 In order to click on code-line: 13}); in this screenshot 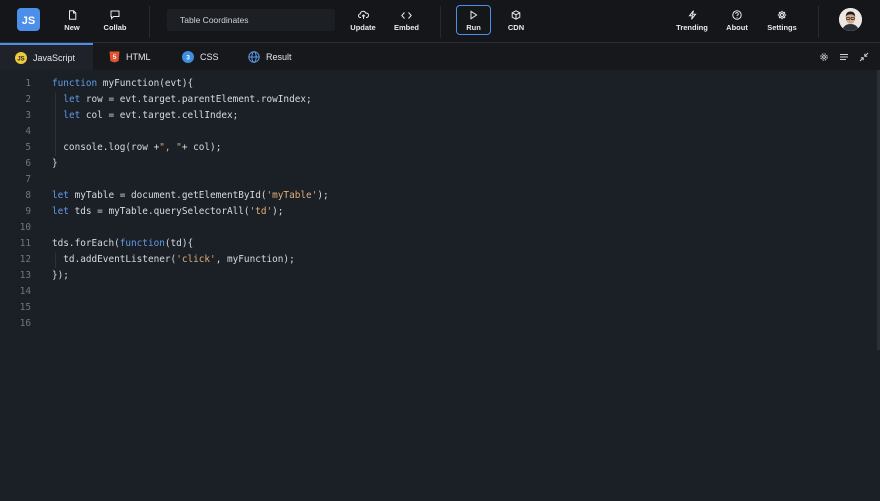, I will do `click(435, 276)`.